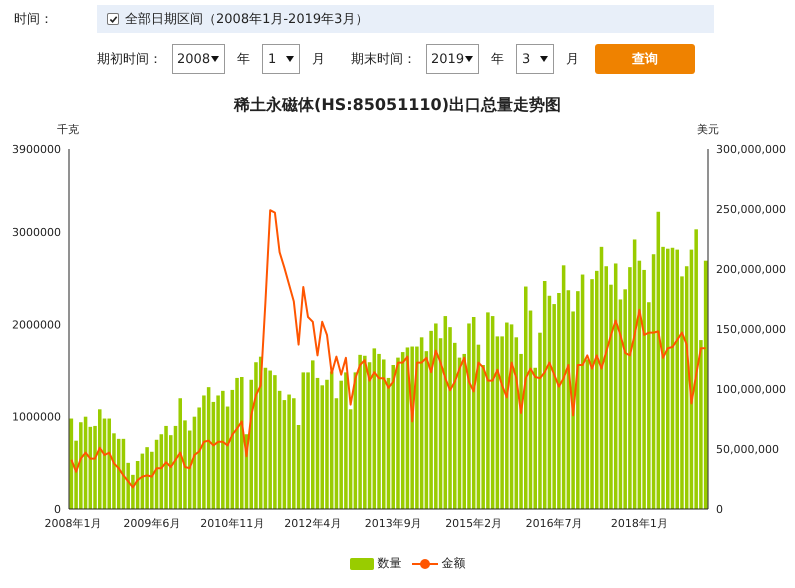 The image size is (795, 588). What do you see at coordinates (362, 564) in the screenshot?
I see `legend-bar-icon` at bounding box center [362, 564].